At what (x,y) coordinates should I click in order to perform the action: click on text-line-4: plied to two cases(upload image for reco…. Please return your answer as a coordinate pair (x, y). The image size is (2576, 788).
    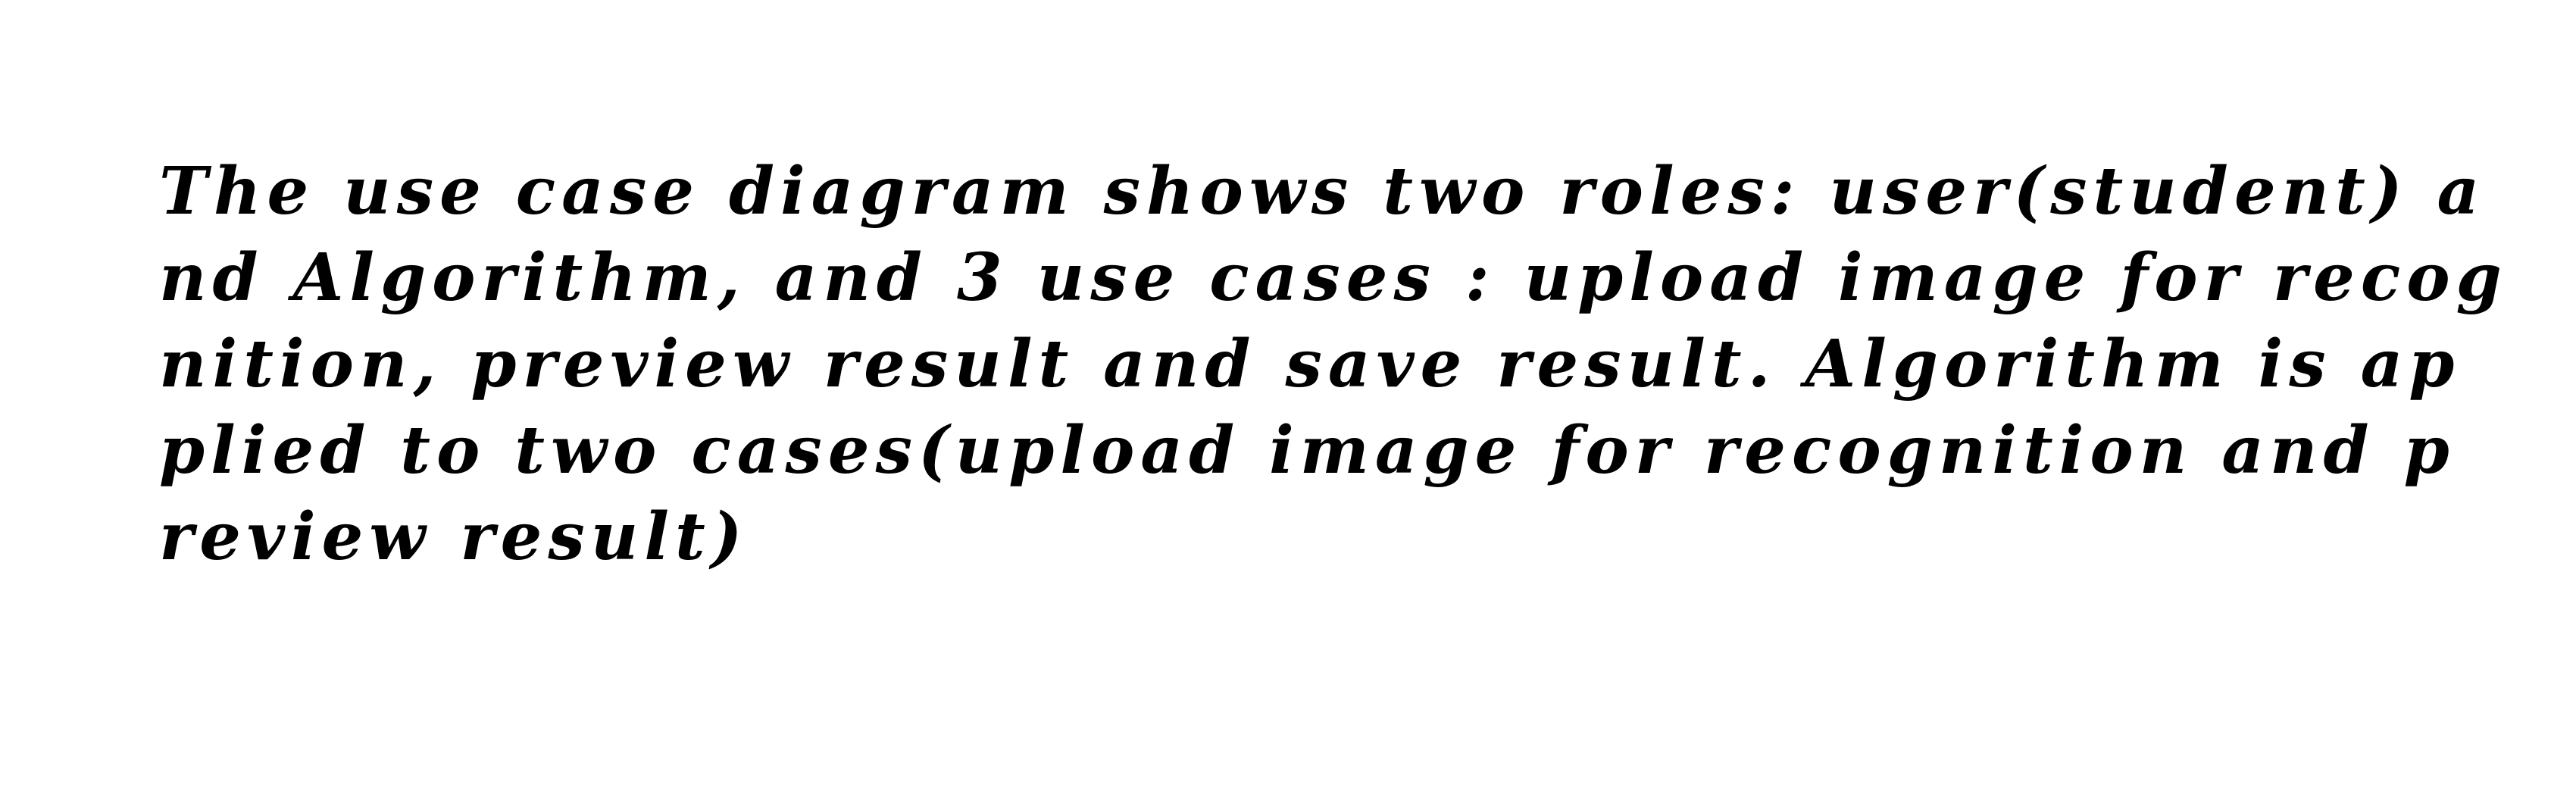
    Looking at the image, I should click on (1308, 450).